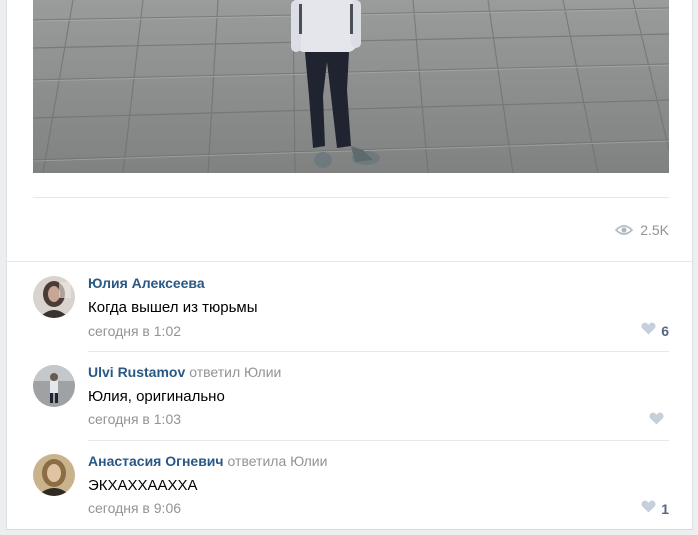 This screenshot has width=698, height=535. What do you see at coordinates (136, 372) in the screenshot?
I see `comment-author: Ulvi Rustamov` at bounding box center [136, 372].